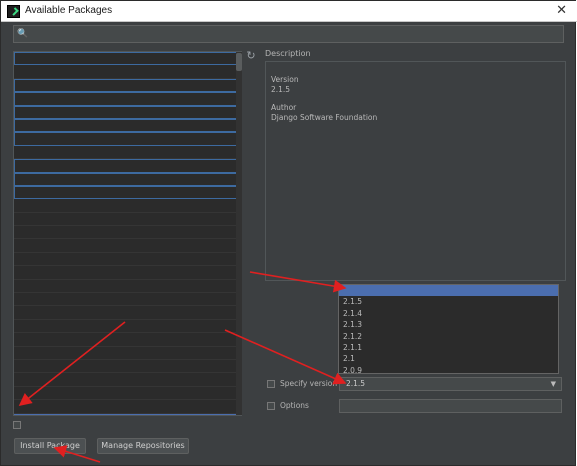 This screenshot has width=577, height=466. I want to click on title-bar: Available Packages ✕, so click(289, 11).